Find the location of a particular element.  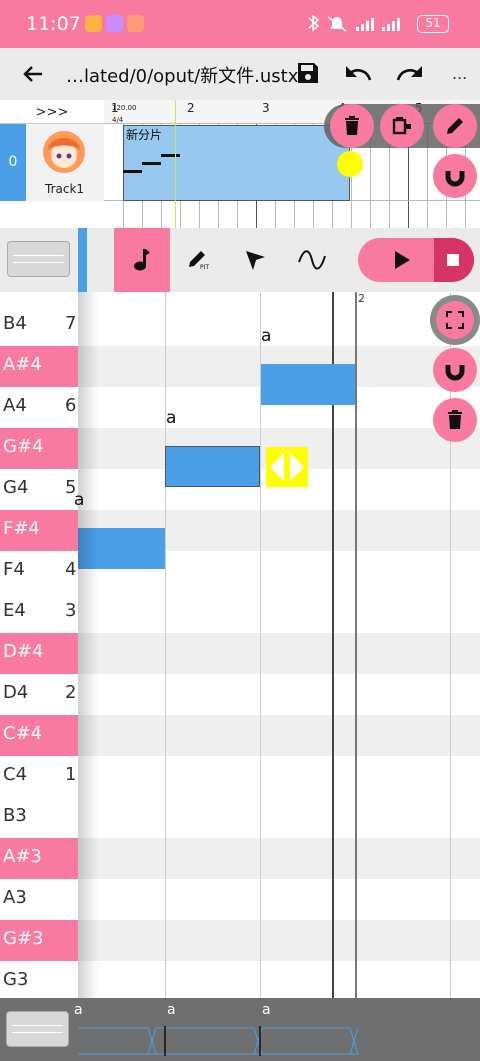

track-header: Track1 is located at coordinates (65, 162).